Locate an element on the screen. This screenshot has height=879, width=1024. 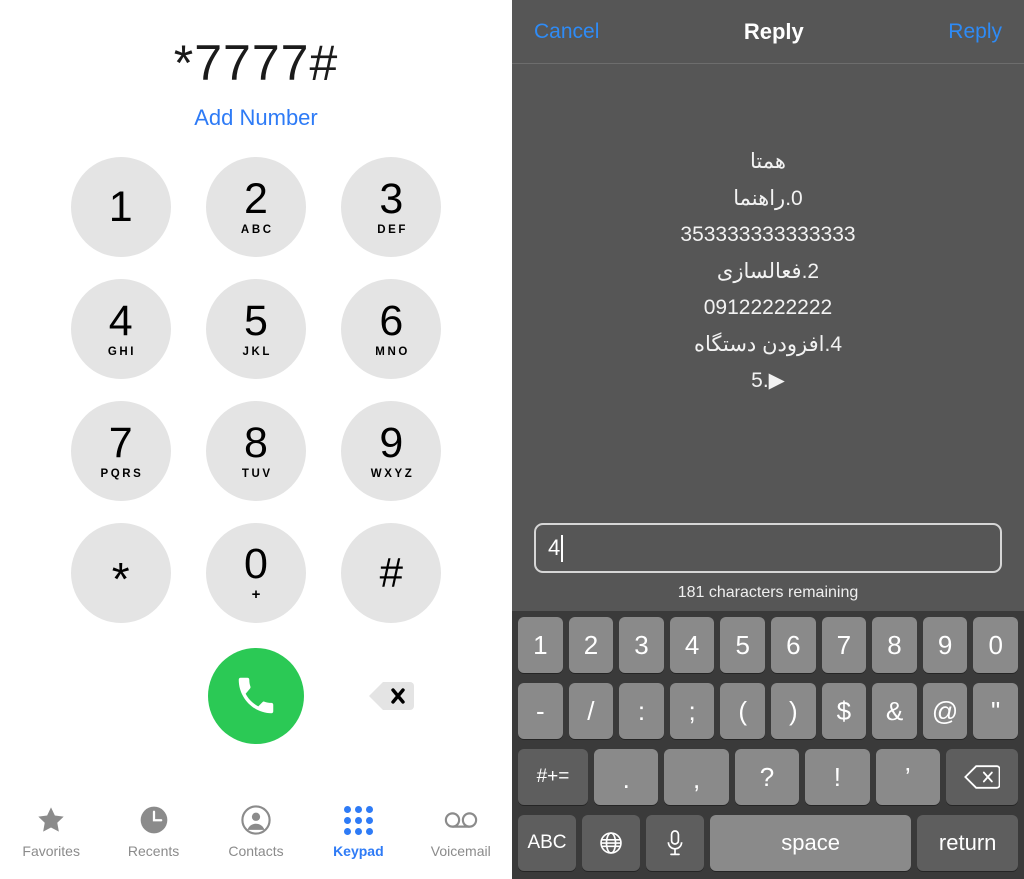
message-line: 09122222222 is located at coordinates (768, 308).